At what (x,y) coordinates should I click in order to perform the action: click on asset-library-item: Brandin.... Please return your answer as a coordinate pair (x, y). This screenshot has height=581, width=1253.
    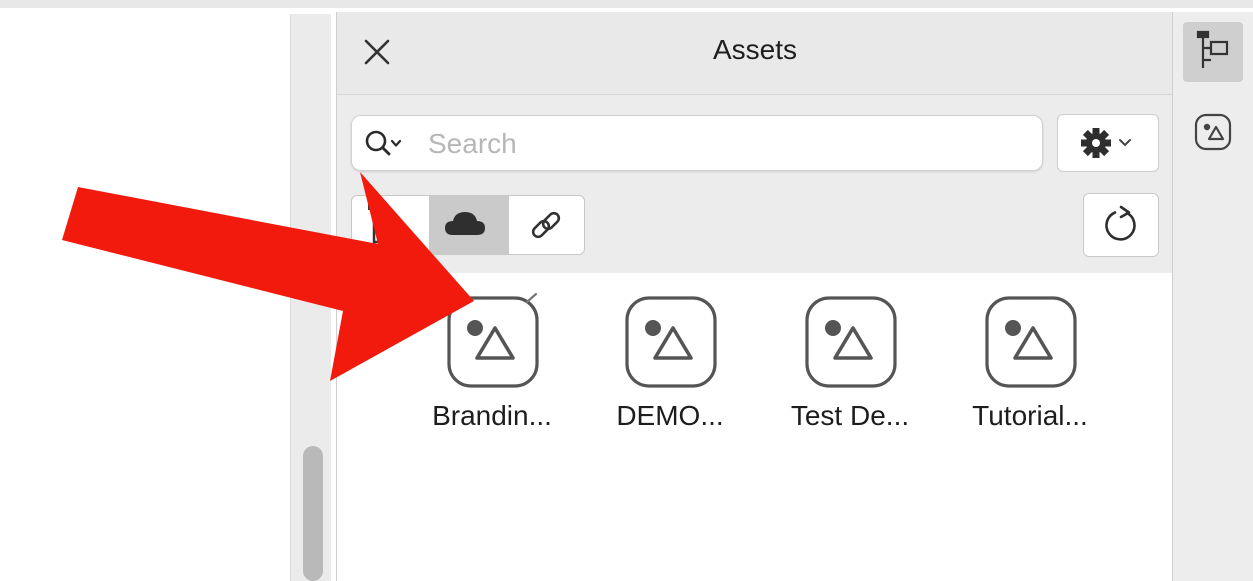
    Looking at the image, I should click on (482, 367).